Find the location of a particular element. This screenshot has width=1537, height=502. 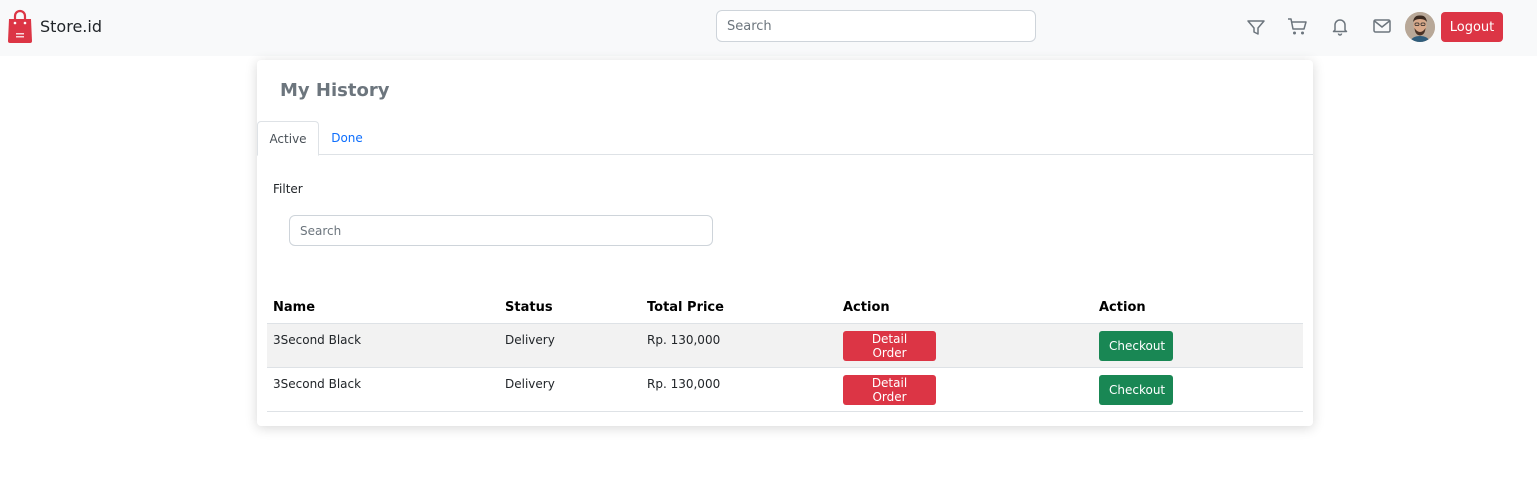

brand: Store.id is located at coordinates (54, 26).